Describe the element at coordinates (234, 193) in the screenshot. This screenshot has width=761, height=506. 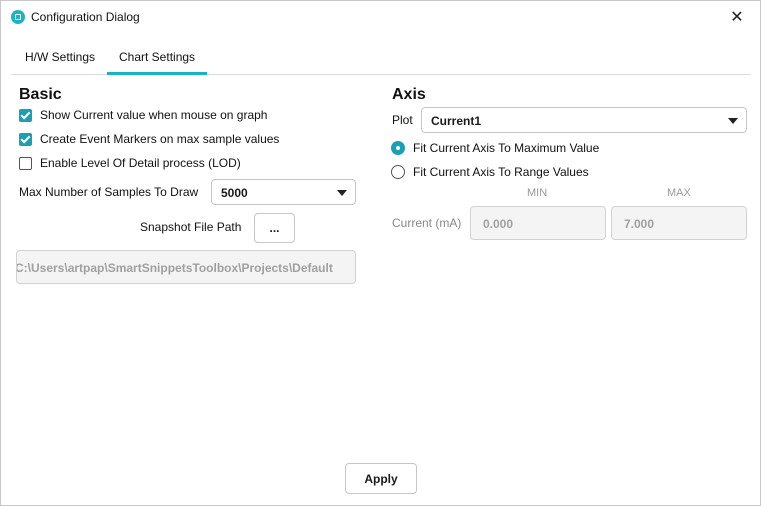
I see `max-samples-value: 5000` at that location.